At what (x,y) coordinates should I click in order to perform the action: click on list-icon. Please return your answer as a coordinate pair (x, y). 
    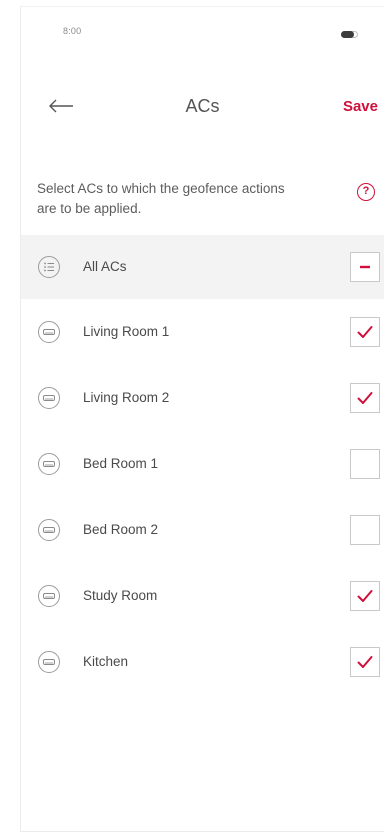
    Looking at the image, I should click on (49, 267).